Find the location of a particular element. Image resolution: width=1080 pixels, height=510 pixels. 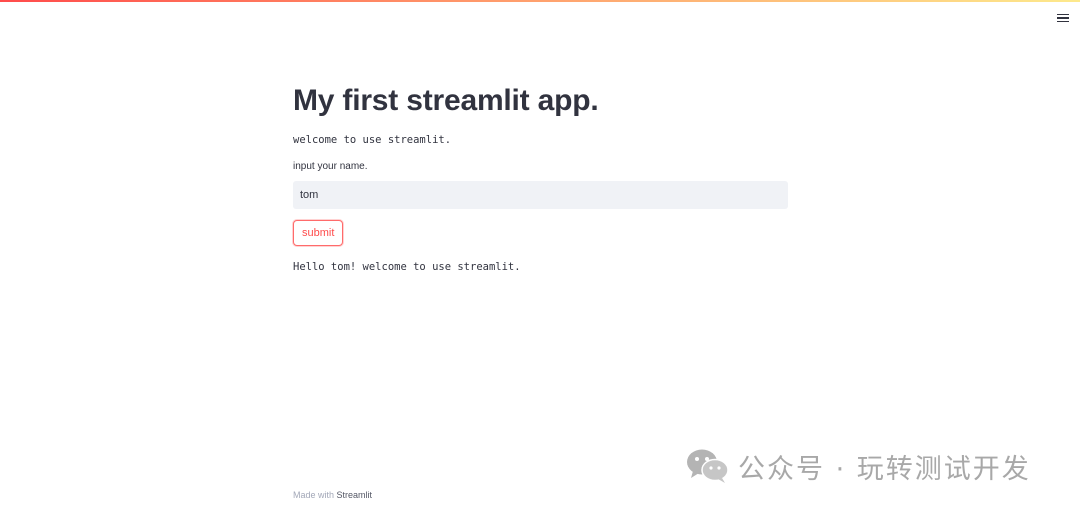

submit-button: submit is located at coordinates (318, 233).